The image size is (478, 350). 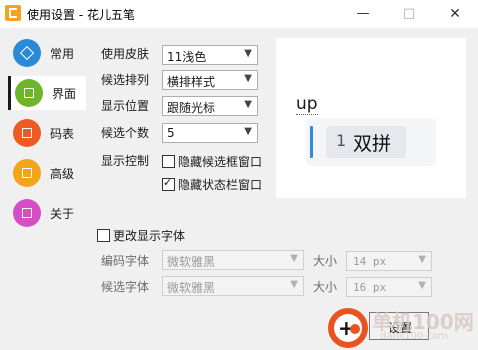 What do you see at coordinates (149, 236) in the screenshot?
I see `change-font-label: 更改显示字体` at bounding box center [149, 236].